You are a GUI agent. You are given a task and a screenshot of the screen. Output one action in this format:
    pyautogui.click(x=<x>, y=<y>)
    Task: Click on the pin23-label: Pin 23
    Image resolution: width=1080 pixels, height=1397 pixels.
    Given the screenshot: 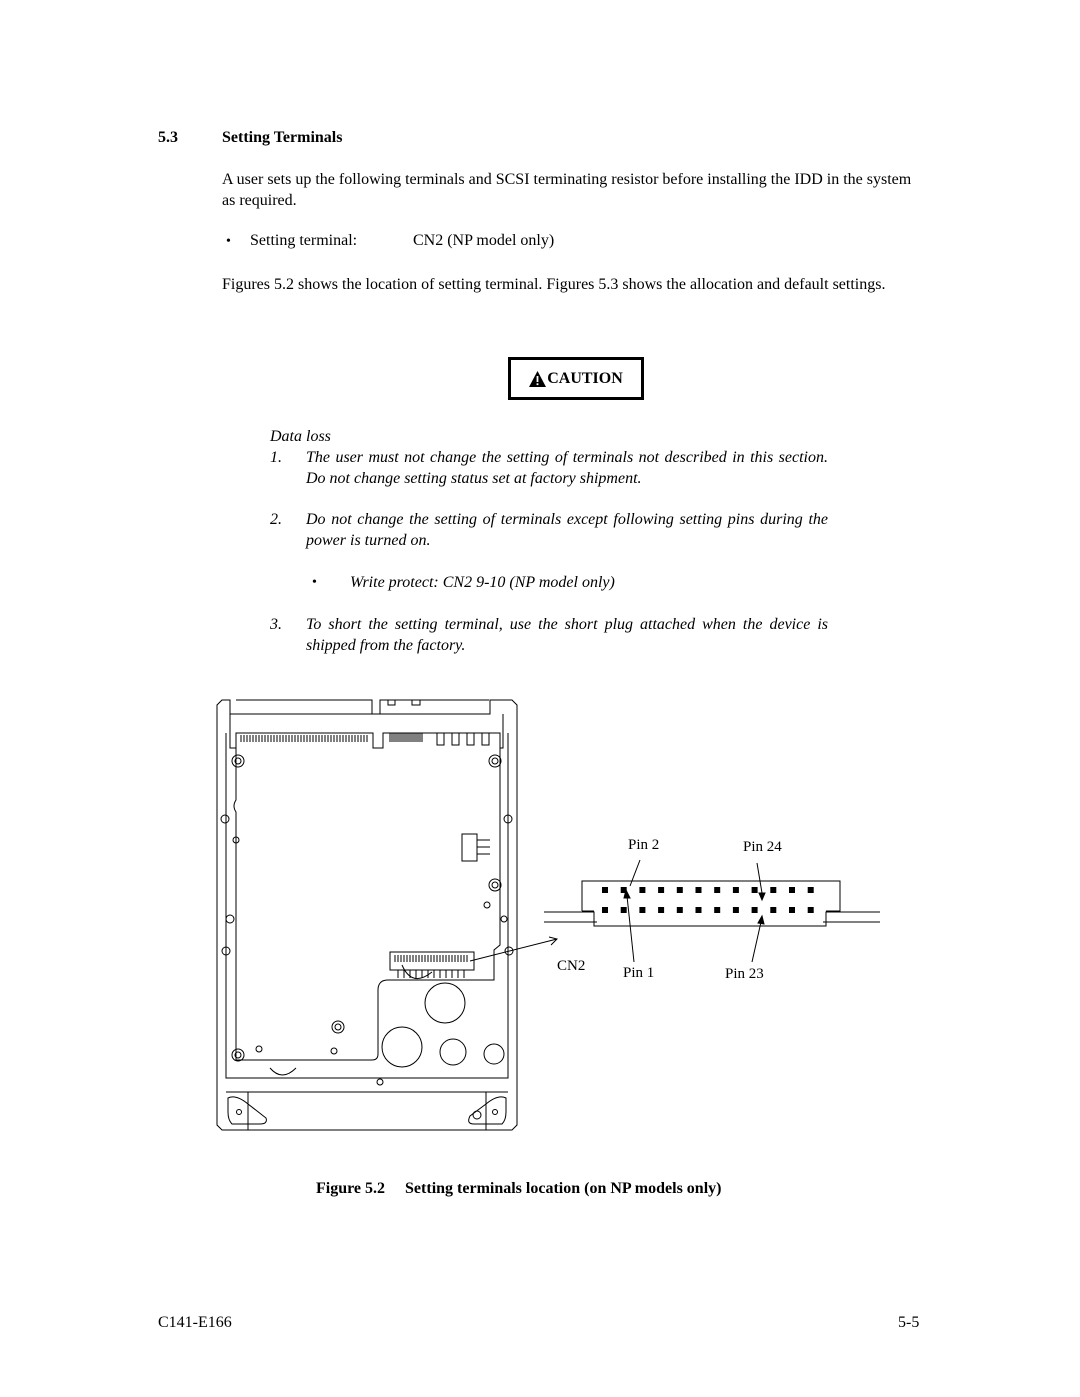 What is the action you would take?
    pyautogui.click(x=744, y=974)
    